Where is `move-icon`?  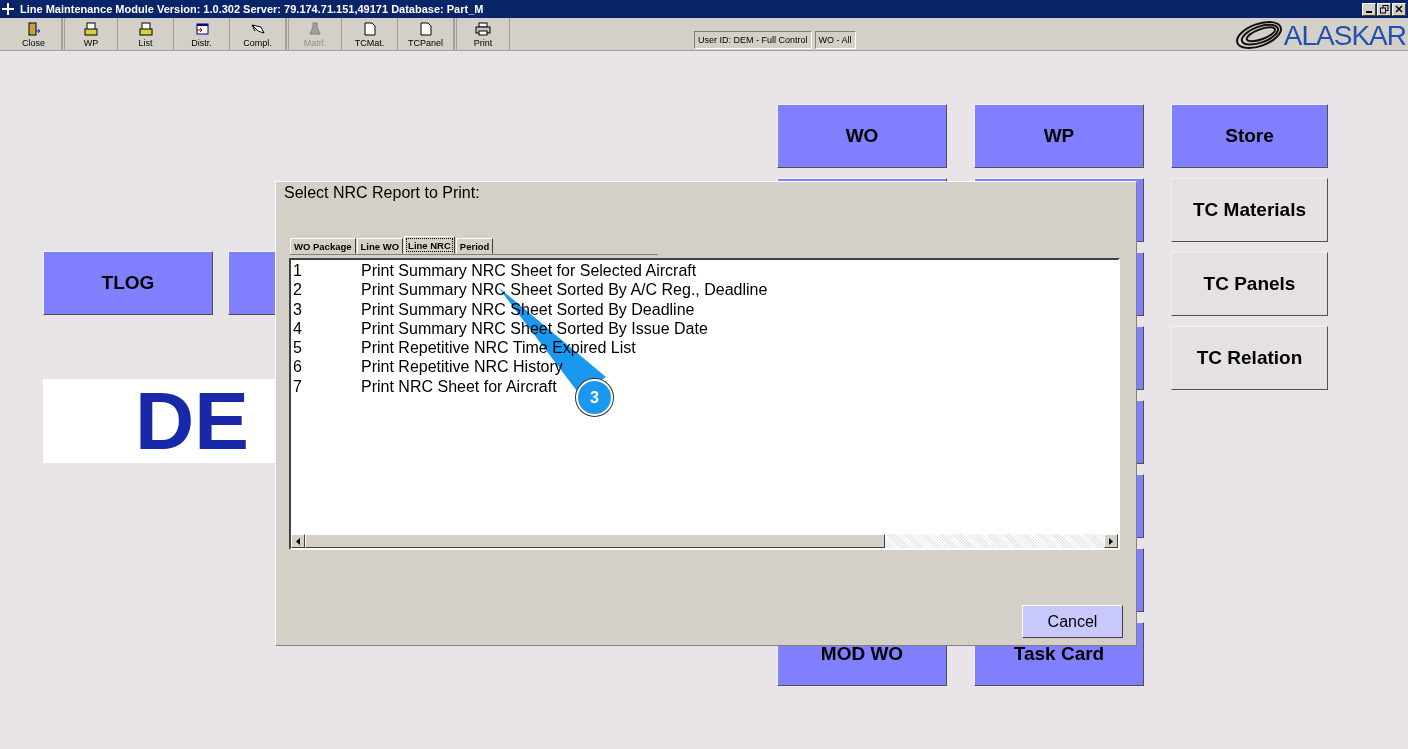
move-icon is located at coordinates (8, 9).